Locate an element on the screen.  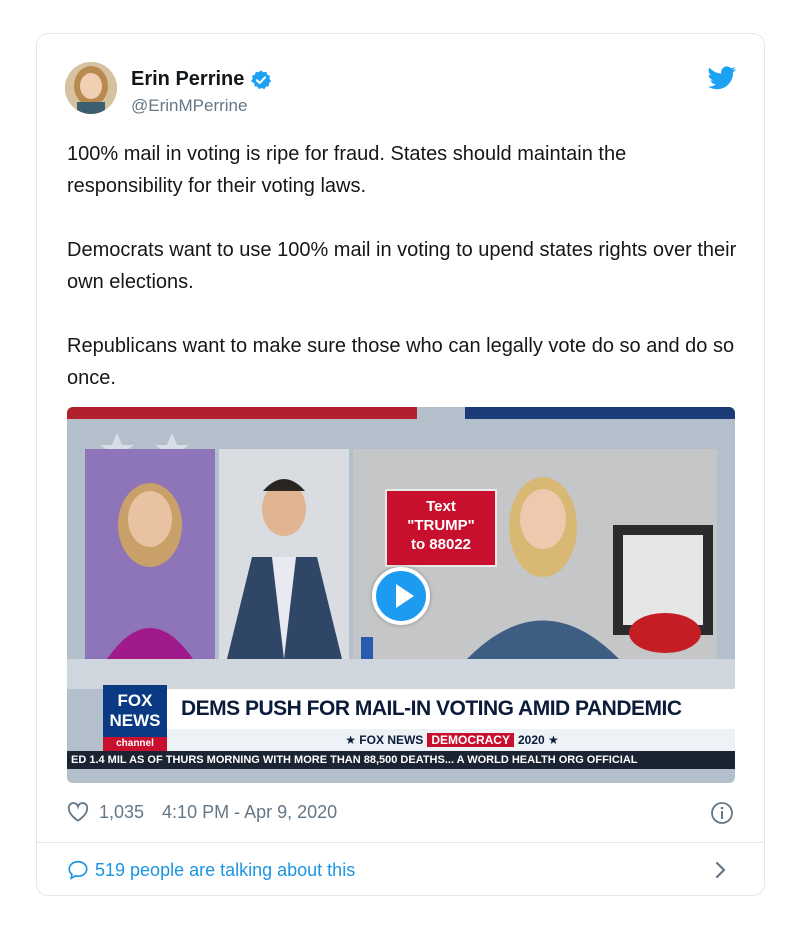
twitter-bird-icon is located at coordinates (722, 78).